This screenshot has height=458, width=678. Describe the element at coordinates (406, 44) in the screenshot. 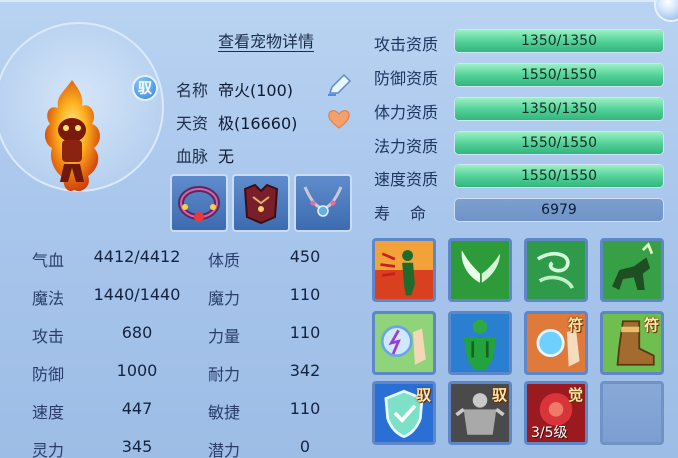

I see `attack-aptitude-label: 攻击资质` at that location.